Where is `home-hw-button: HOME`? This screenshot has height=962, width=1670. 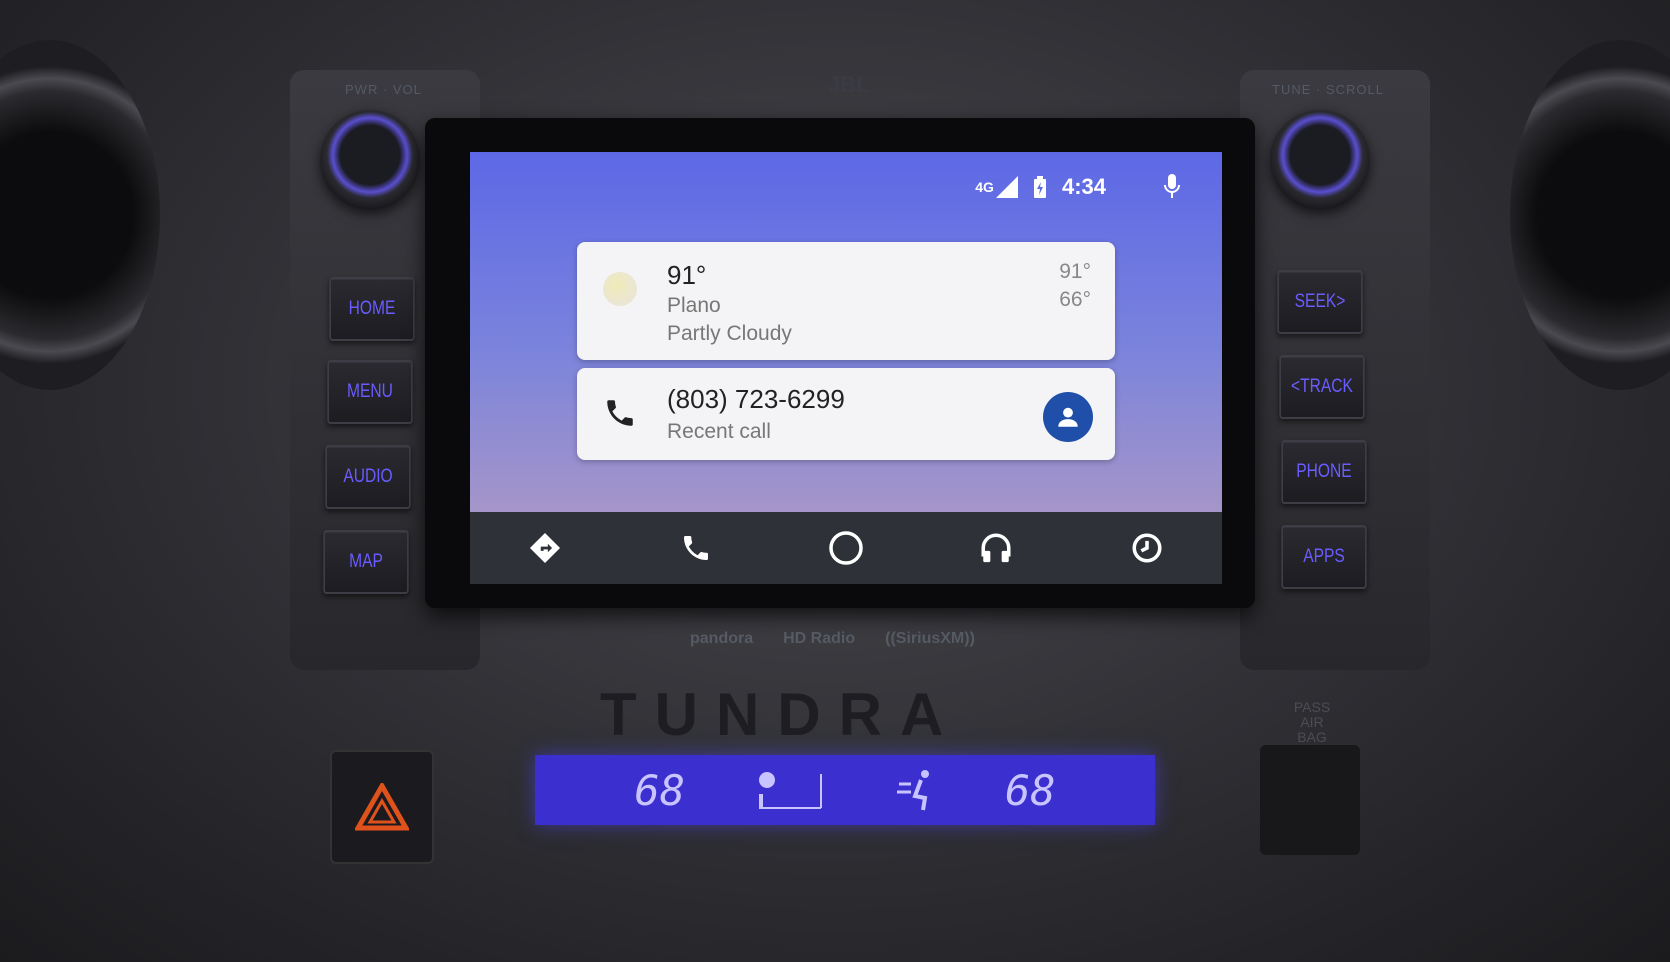 home-hw-button: HOME is located at coordinates (372, 309).